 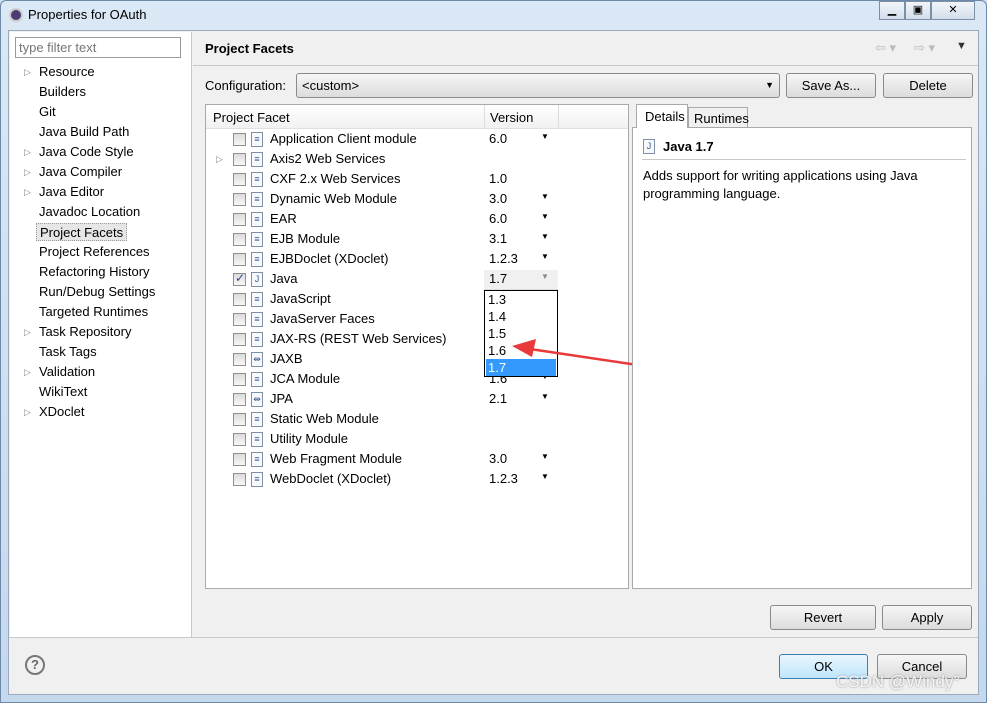 What do you see at coordinates (62, 412) in the screenshot?
I see `sidebar-item: XDoclet` at bounding box center [62, 412].